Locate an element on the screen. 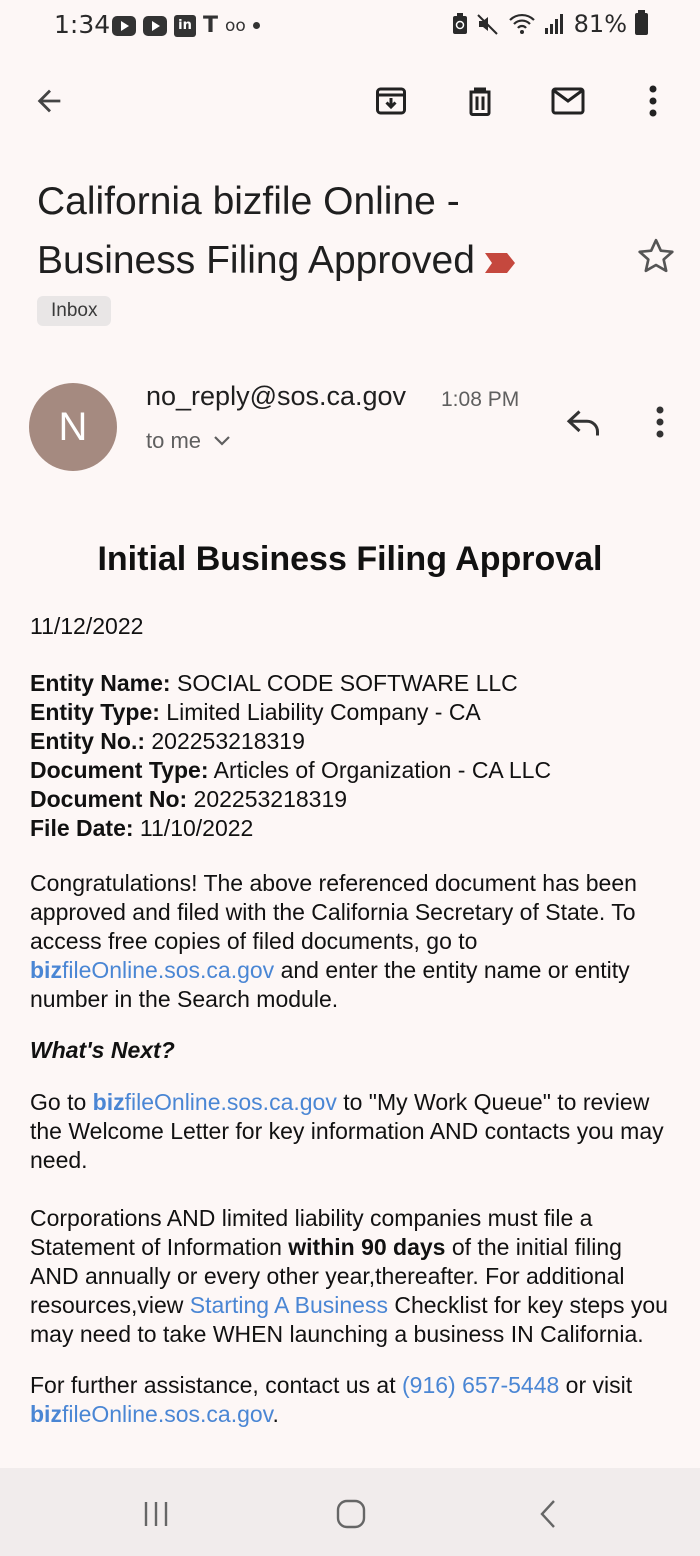 The width and height of the screenshot is (700, 1556). sender-email: no_reply@sos.ca.gov is located at coordinates (276, 396).